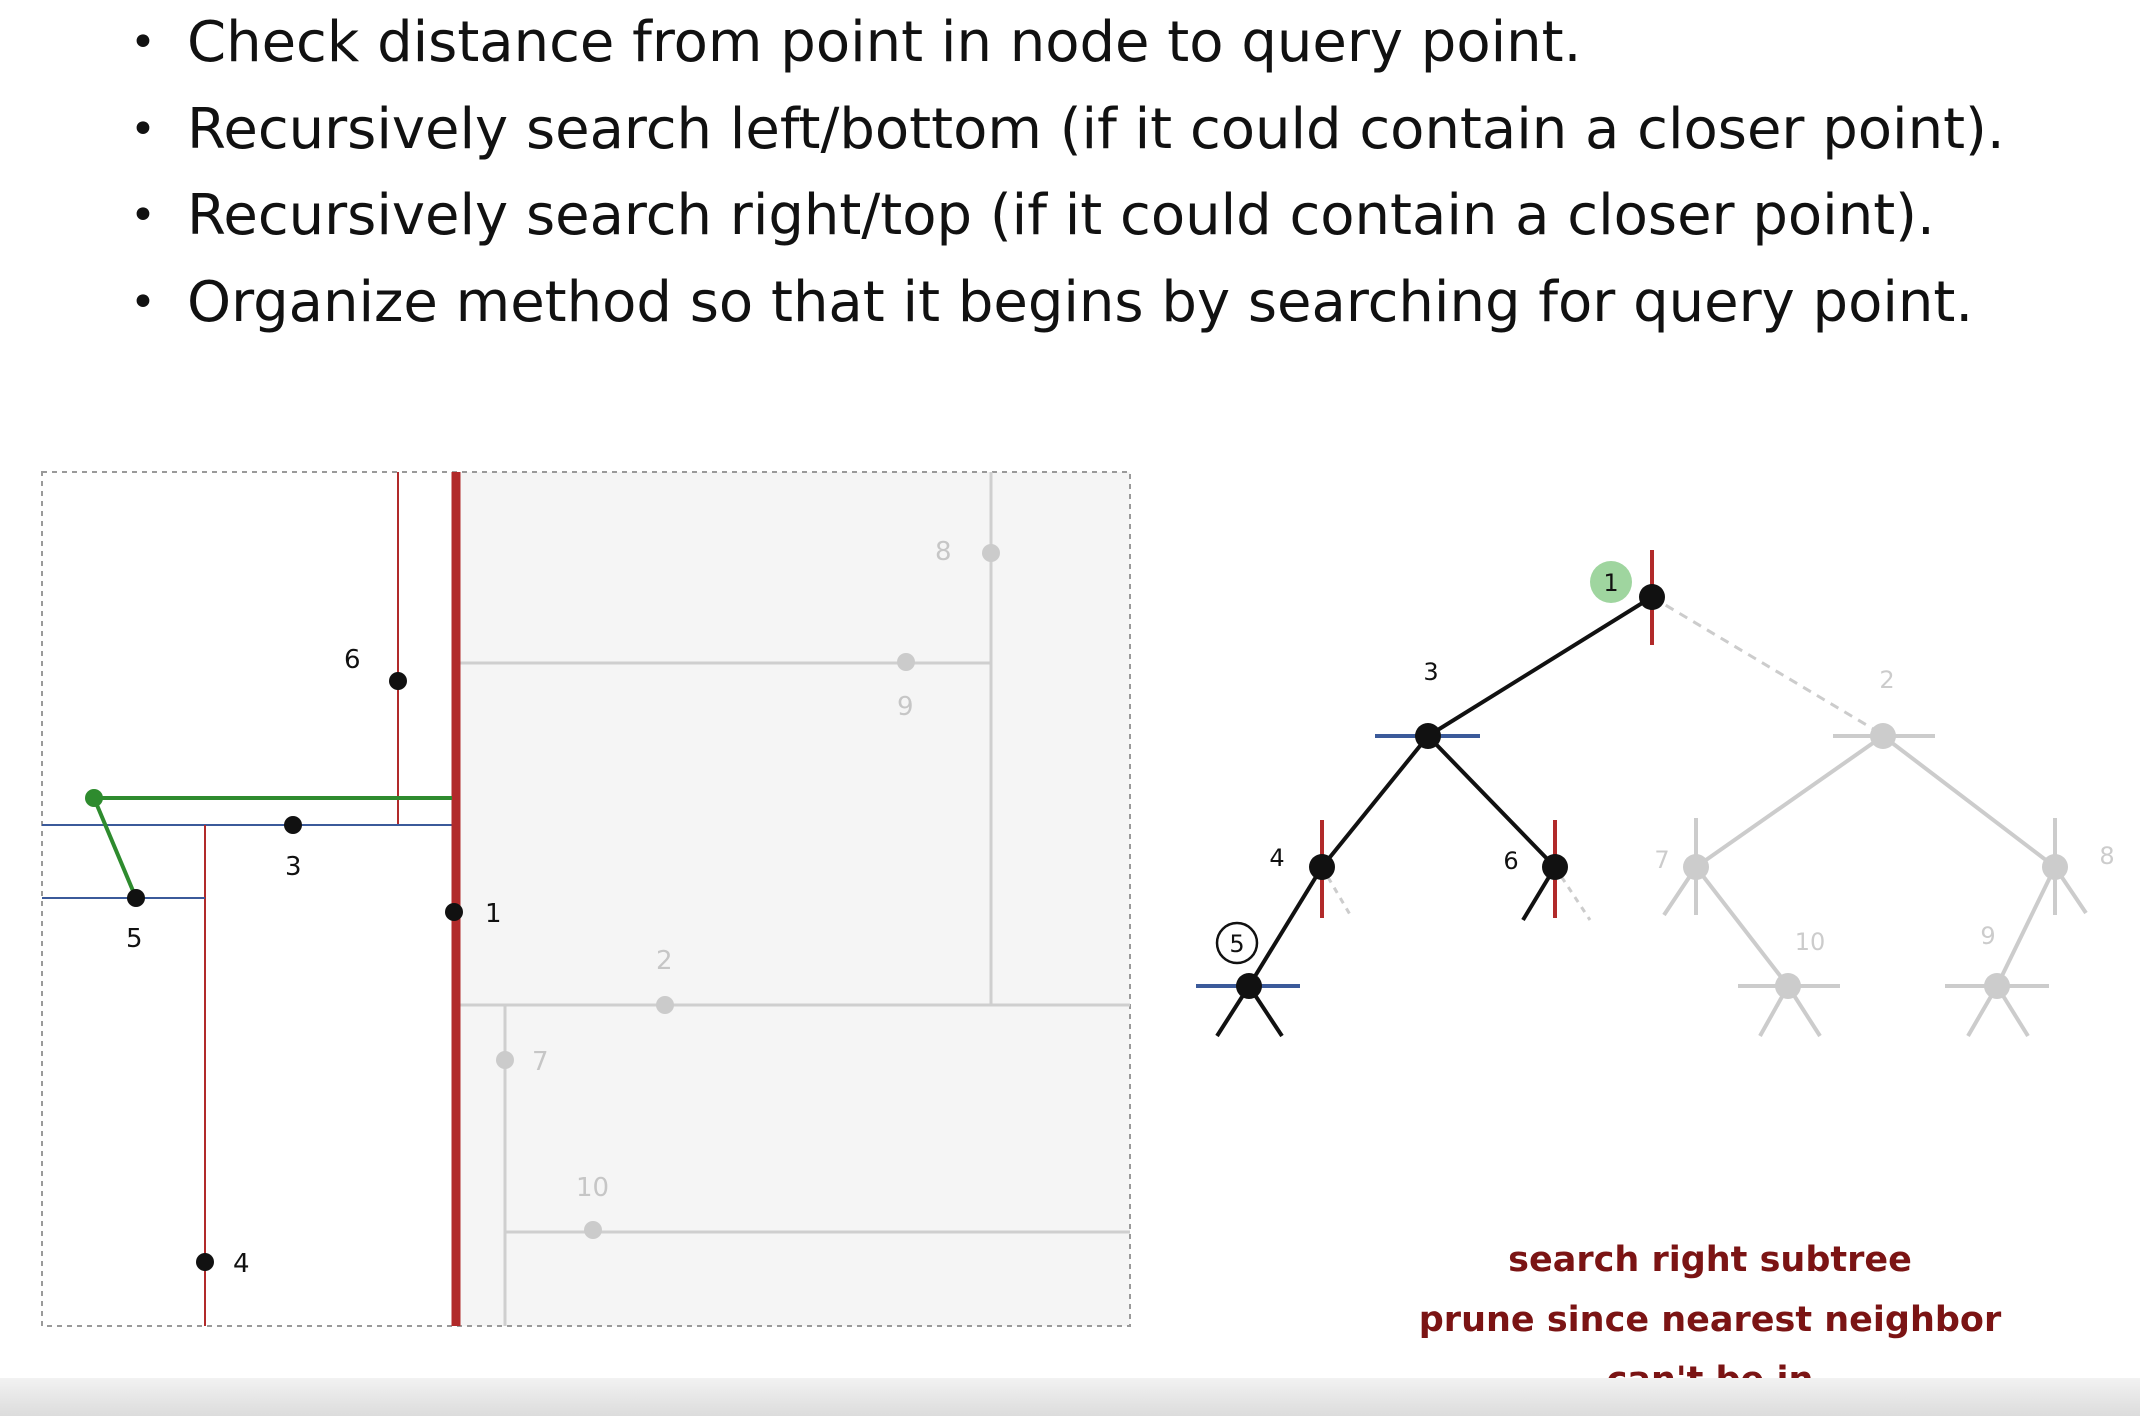 The width and height of the screenshot is (2140, 1416). I want to click on caption-line: prune since nearest neighbor, so click(1710, 1320).